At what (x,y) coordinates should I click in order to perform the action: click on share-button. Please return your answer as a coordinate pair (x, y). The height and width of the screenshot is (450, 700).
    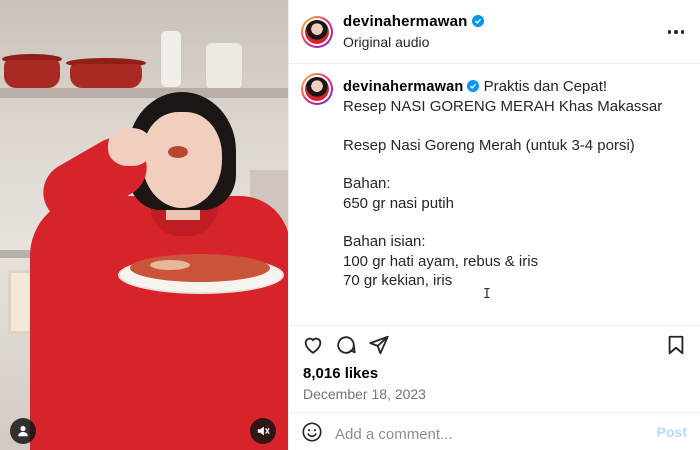
    Looking at the image, I should click on (380, 346).